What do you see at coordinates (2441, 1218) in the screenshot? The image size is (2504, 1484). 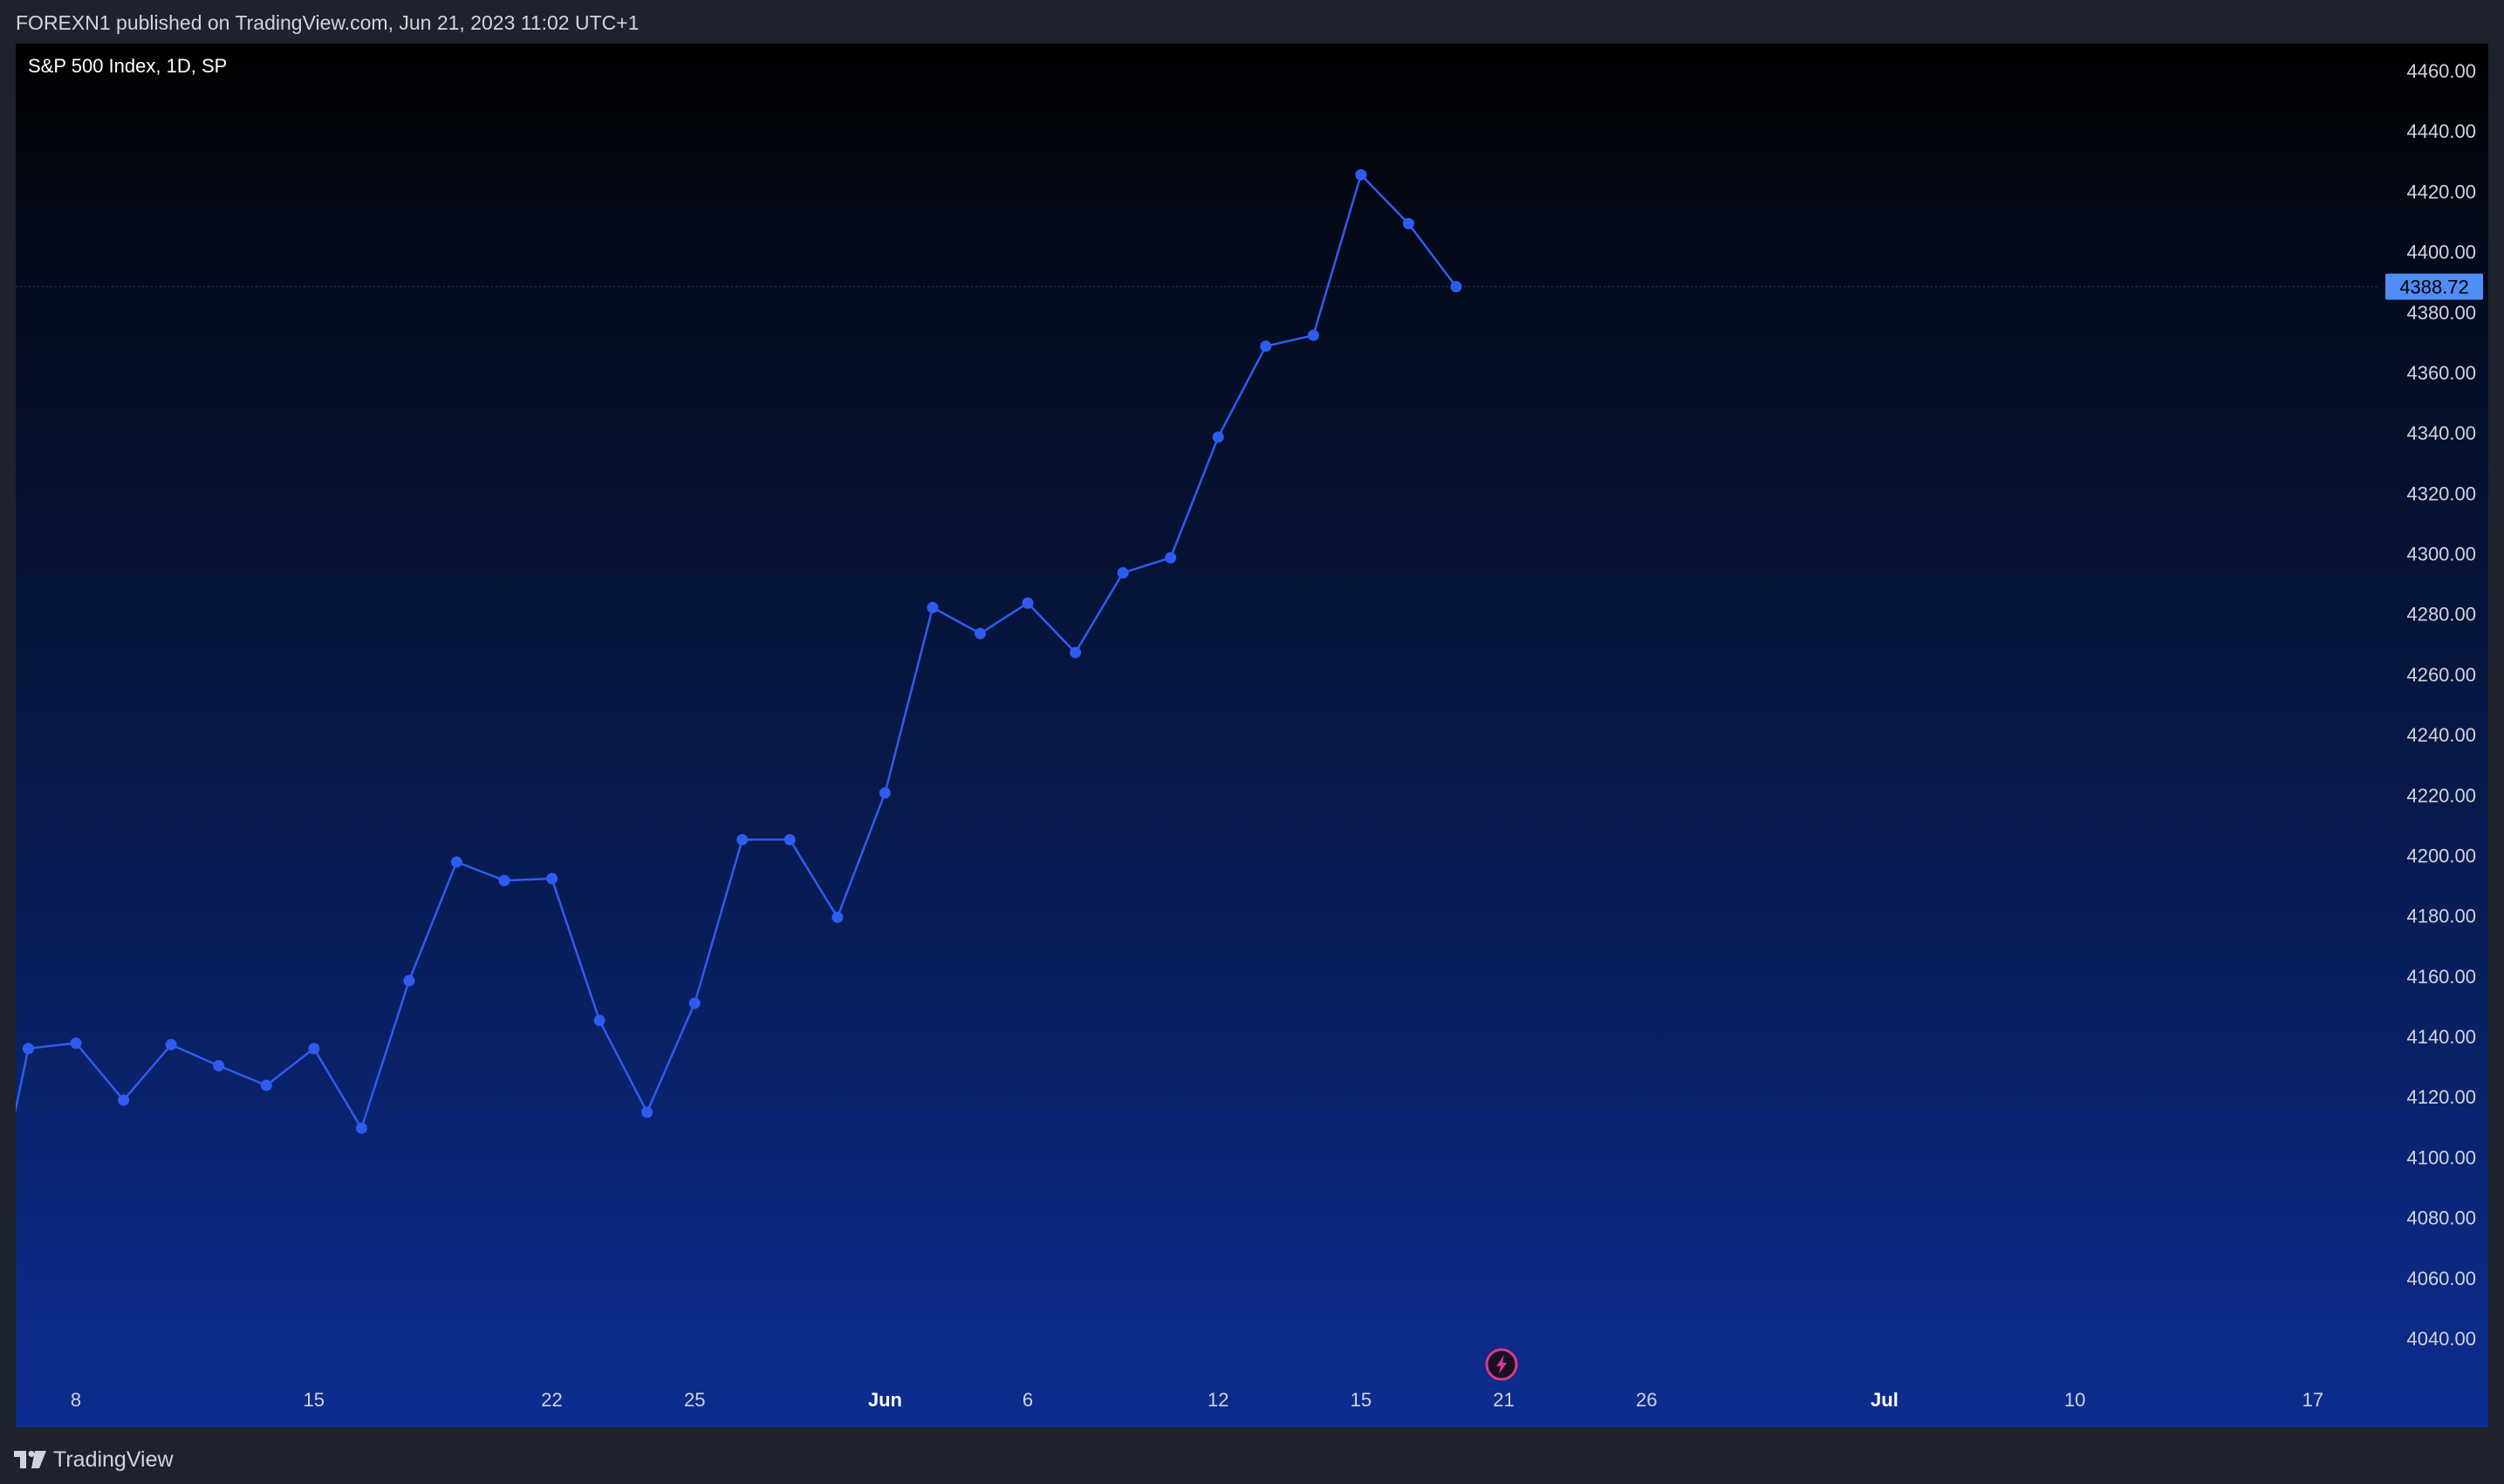 I see `y-tick-label: 4080.00` at bounding box center [2441, 1218].